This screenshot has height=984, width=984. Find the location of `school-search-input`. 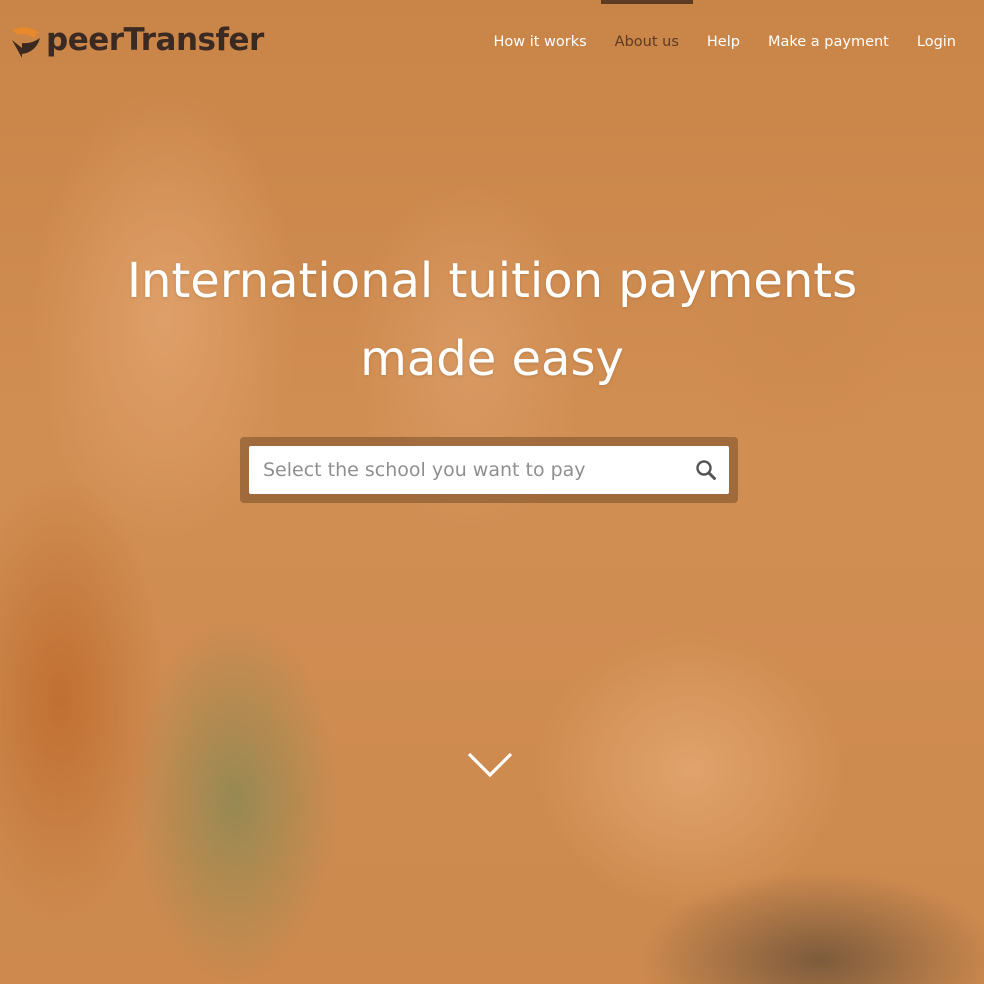

school-search-input is located at coordinates (464, 470).